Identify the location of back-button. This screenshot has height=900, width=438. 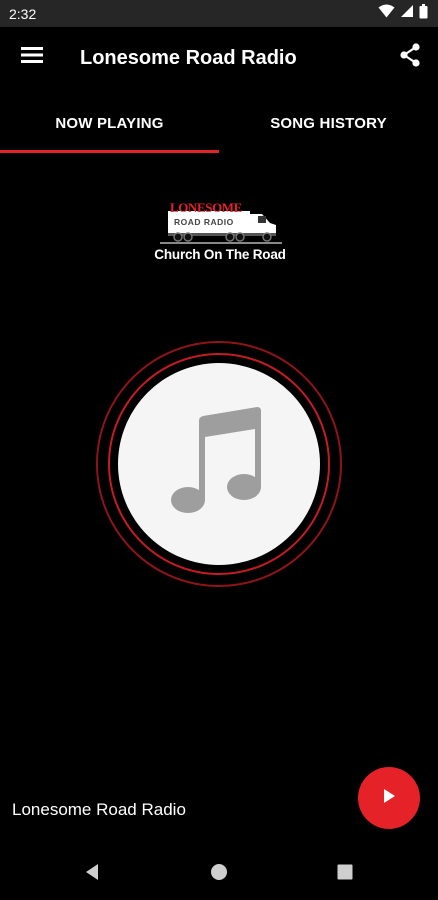
(92, 874).